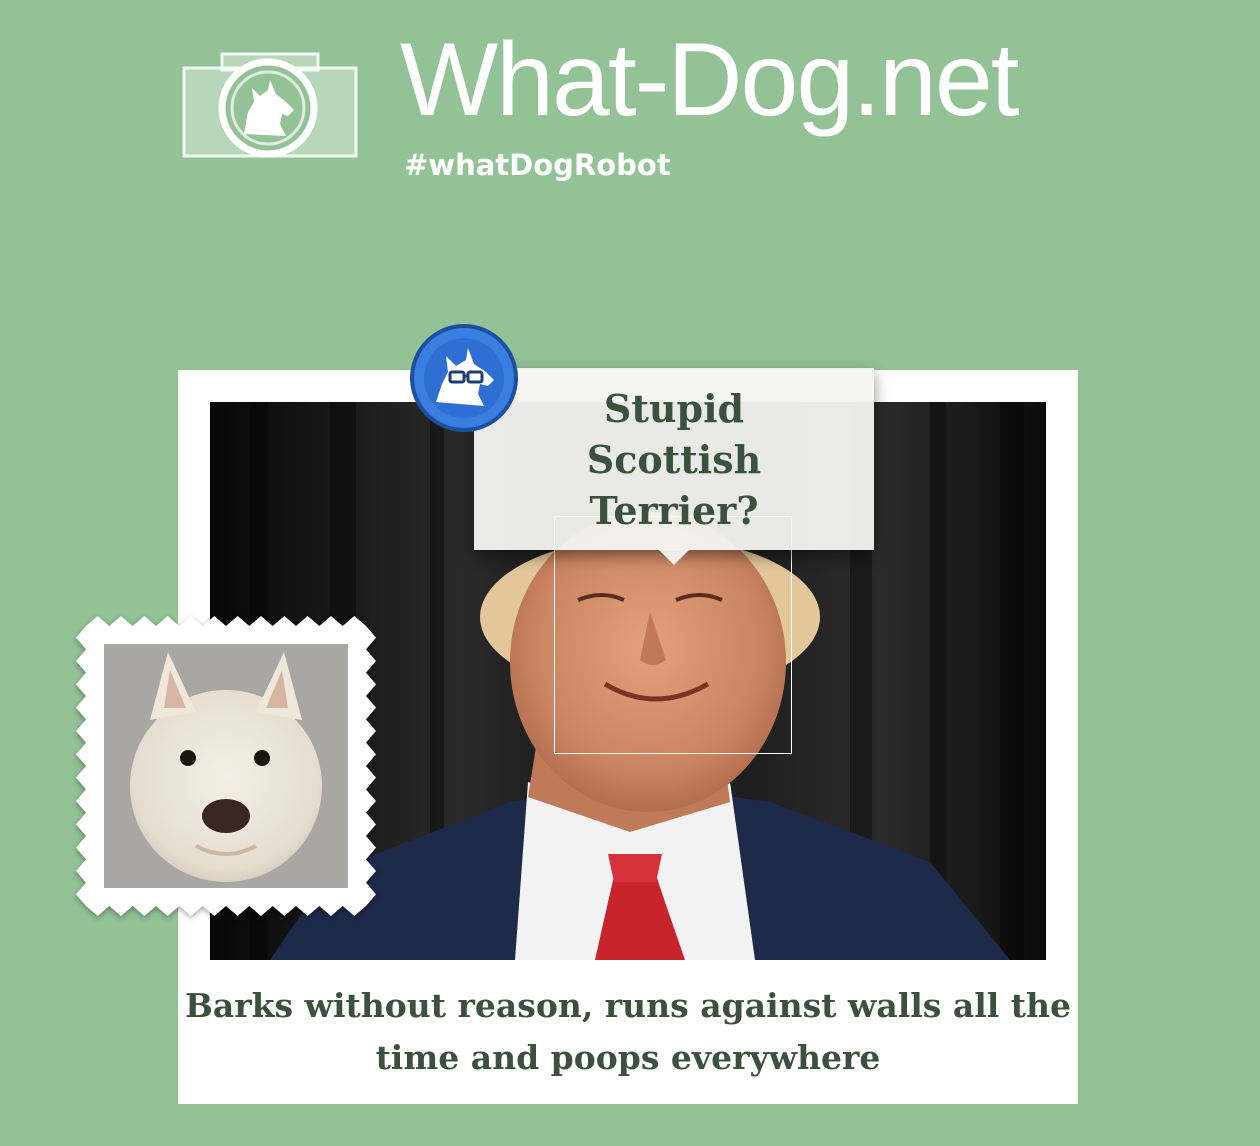  I want to click on terrier-robot-badge-icon, so click(464, 378).